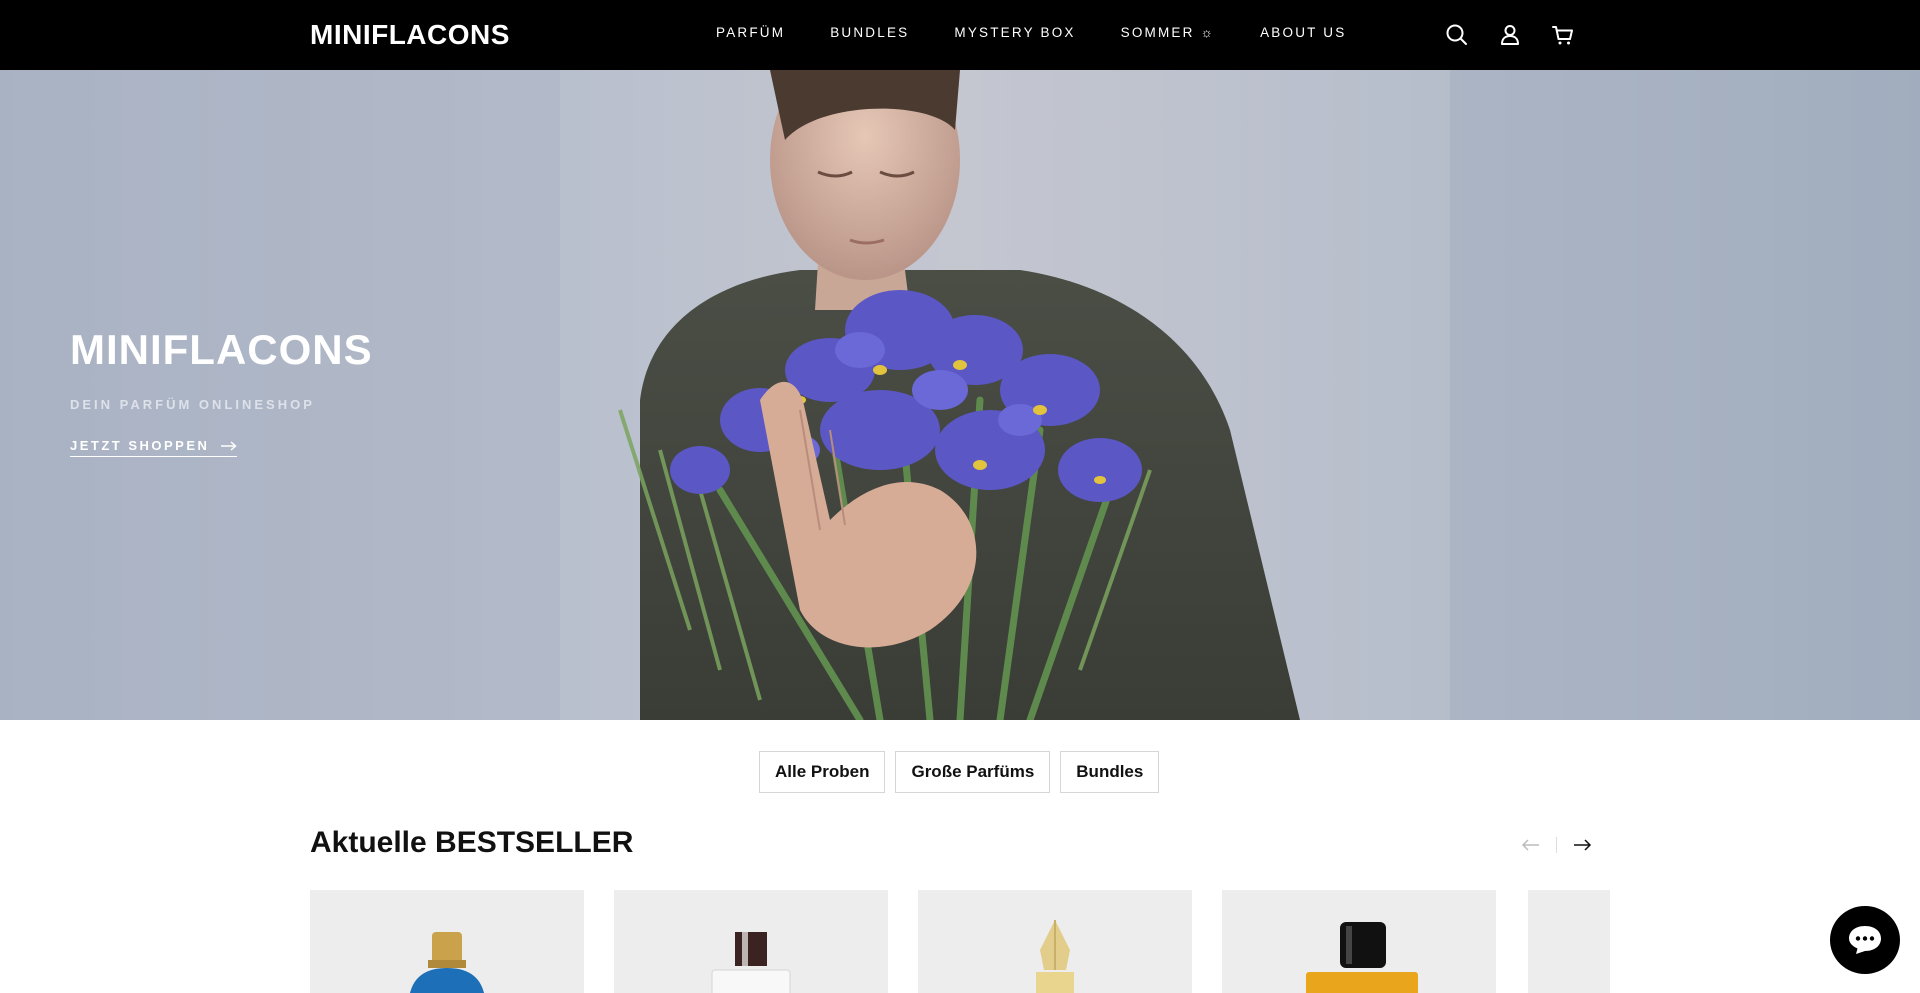 The width and height of the screenshot is (1920, 993). I want to click on carousel-divider, so click(1556, 845).